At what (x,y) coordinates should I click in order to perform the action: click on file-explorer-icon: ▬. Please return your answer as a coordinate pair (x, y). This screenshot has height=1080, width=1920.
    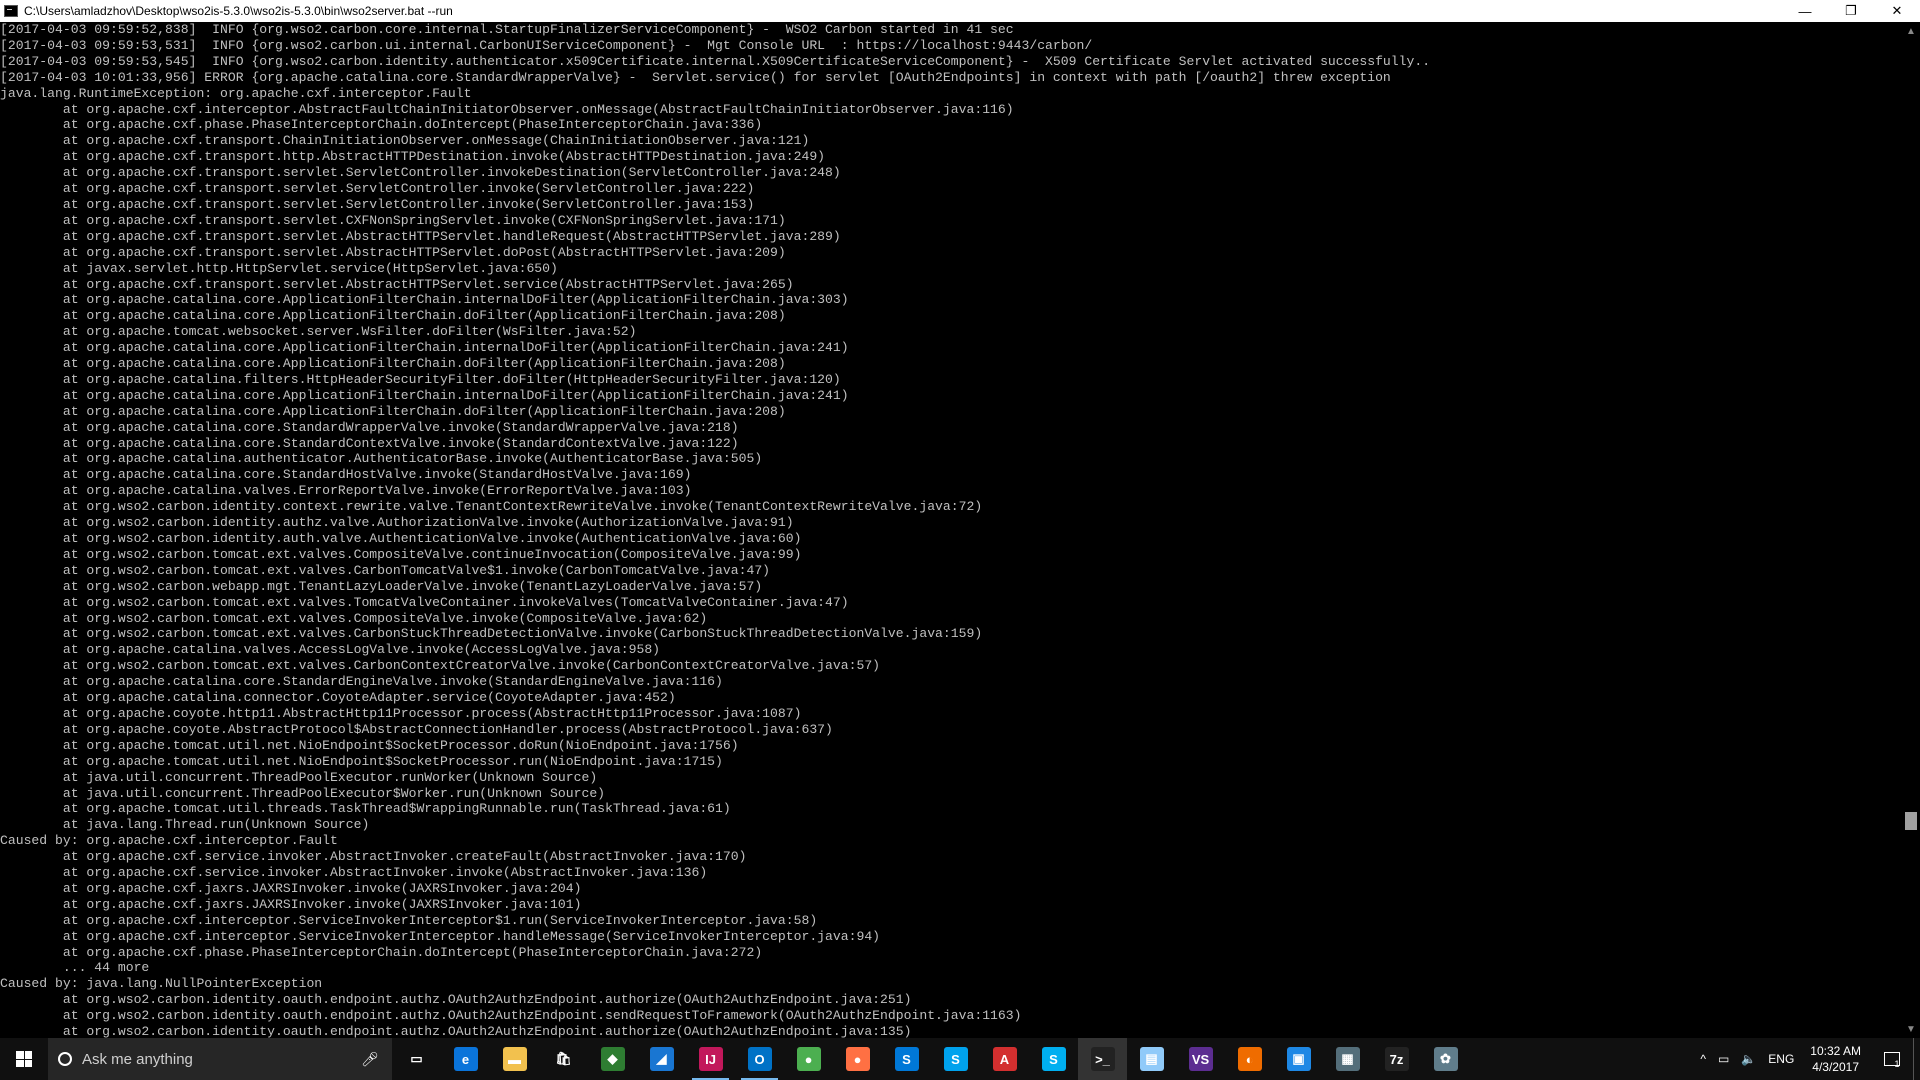
    Looking at the image, I should click on (514, 1059).